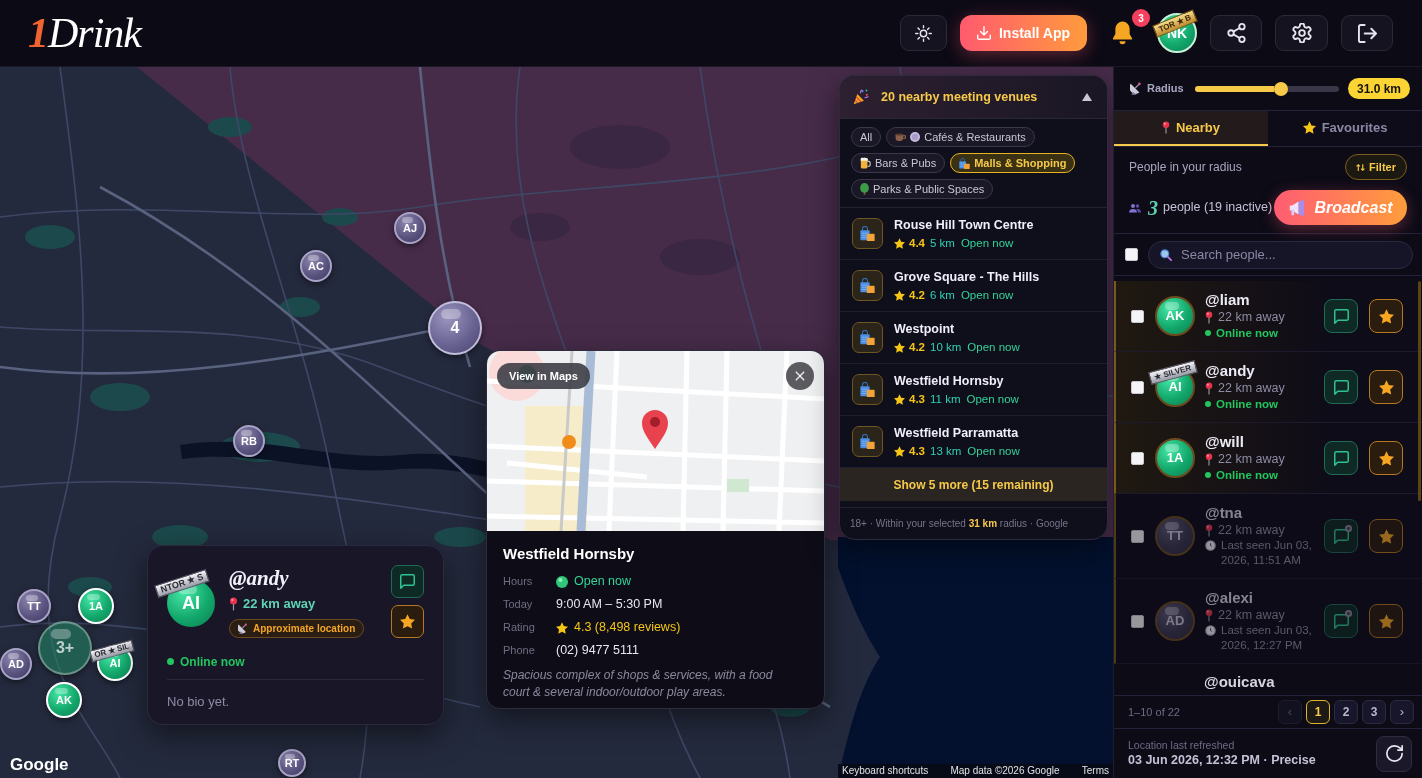 This screenshot has width=1422, height=778. Describe the element at coordinates (1318, 712) in the screenshot. I see `page-button: 1` at that location.